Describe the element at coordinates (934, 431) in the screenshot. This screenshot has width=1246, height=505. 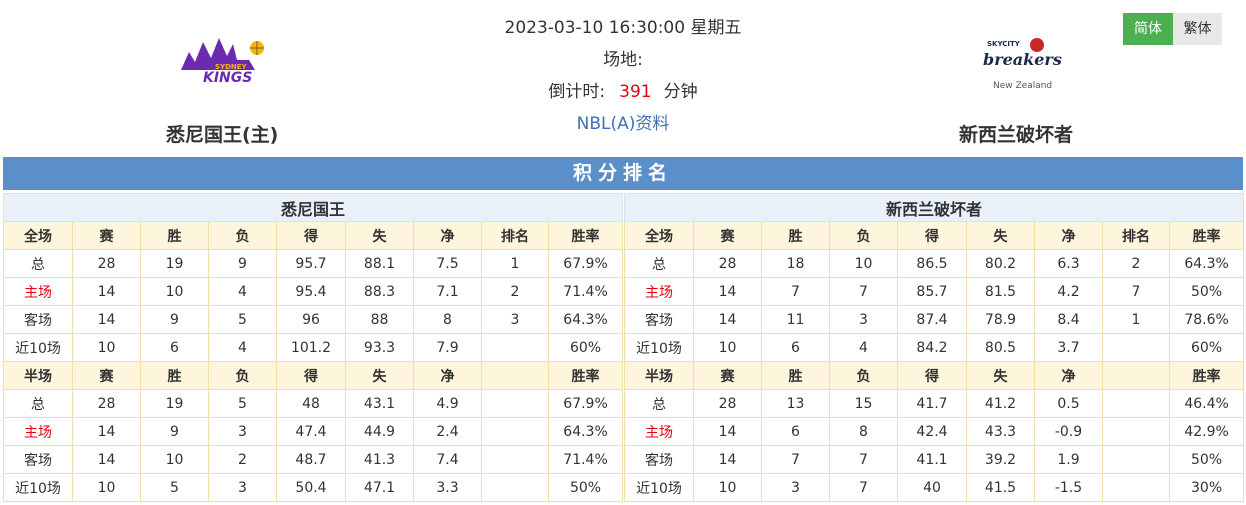
I see `table-row: 主场 14 6 8 42.4 43.3 -0.9 42.9%` at that location.